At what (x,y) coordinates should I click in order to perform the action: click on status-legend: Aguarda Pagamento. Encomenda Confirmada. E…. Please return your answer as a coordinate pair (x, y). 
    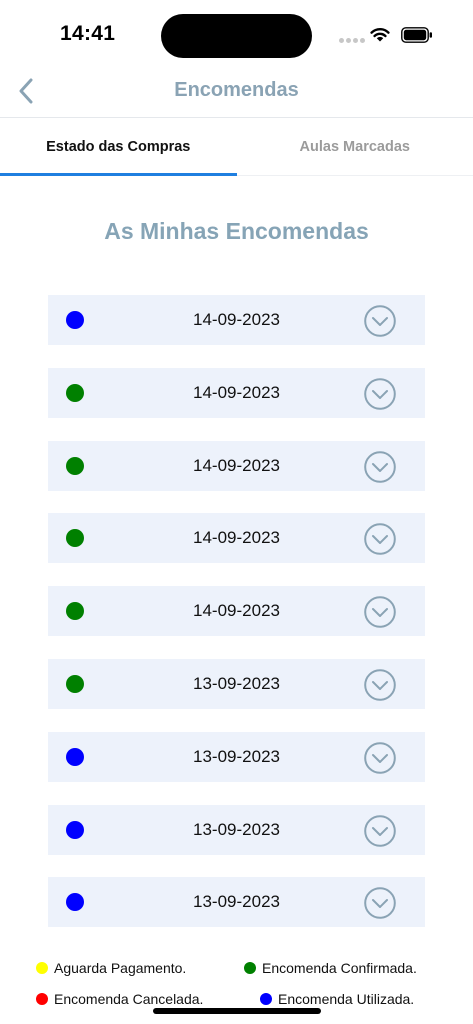
    Looking at the image, I should click on (241, 986).